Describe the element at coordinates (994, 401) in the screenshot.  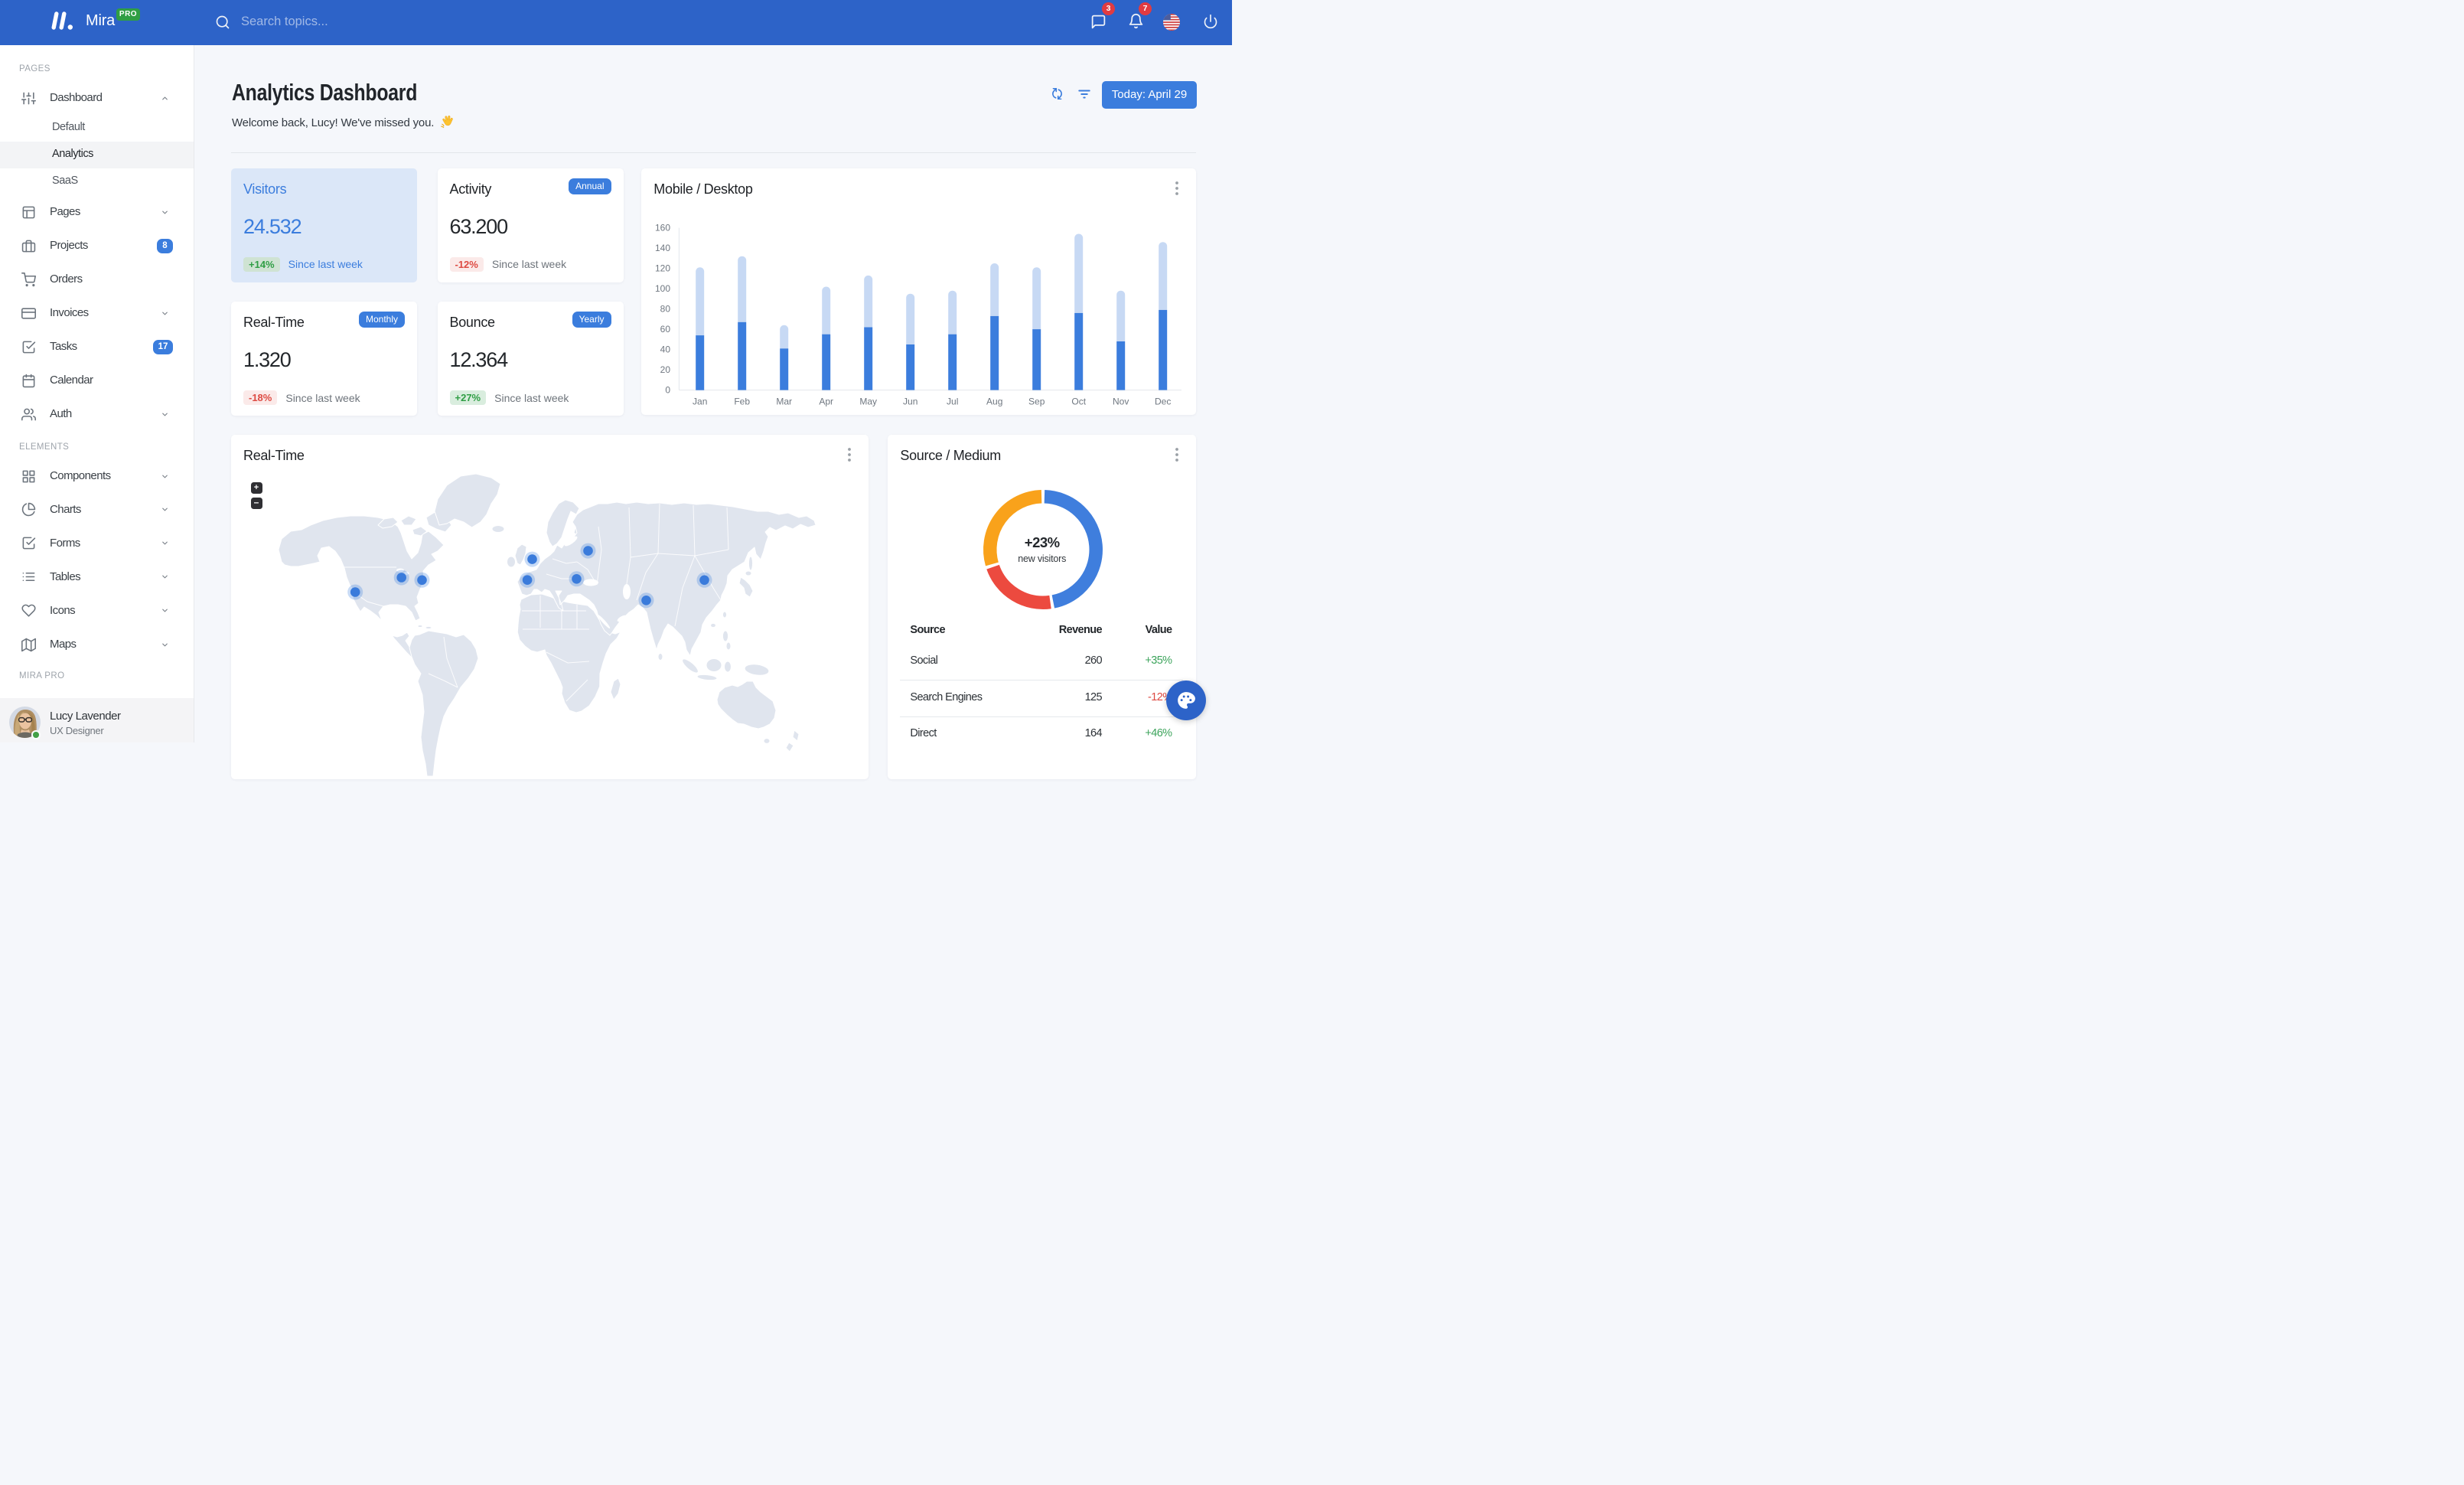
I see `svg-text: Aug` at that location.